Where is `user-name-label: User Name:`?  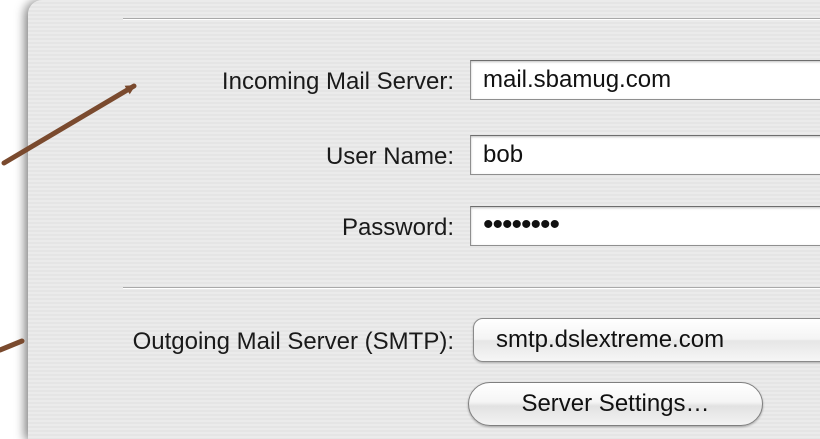 user-name-label: User Name: is located at coordinates (389, 156).